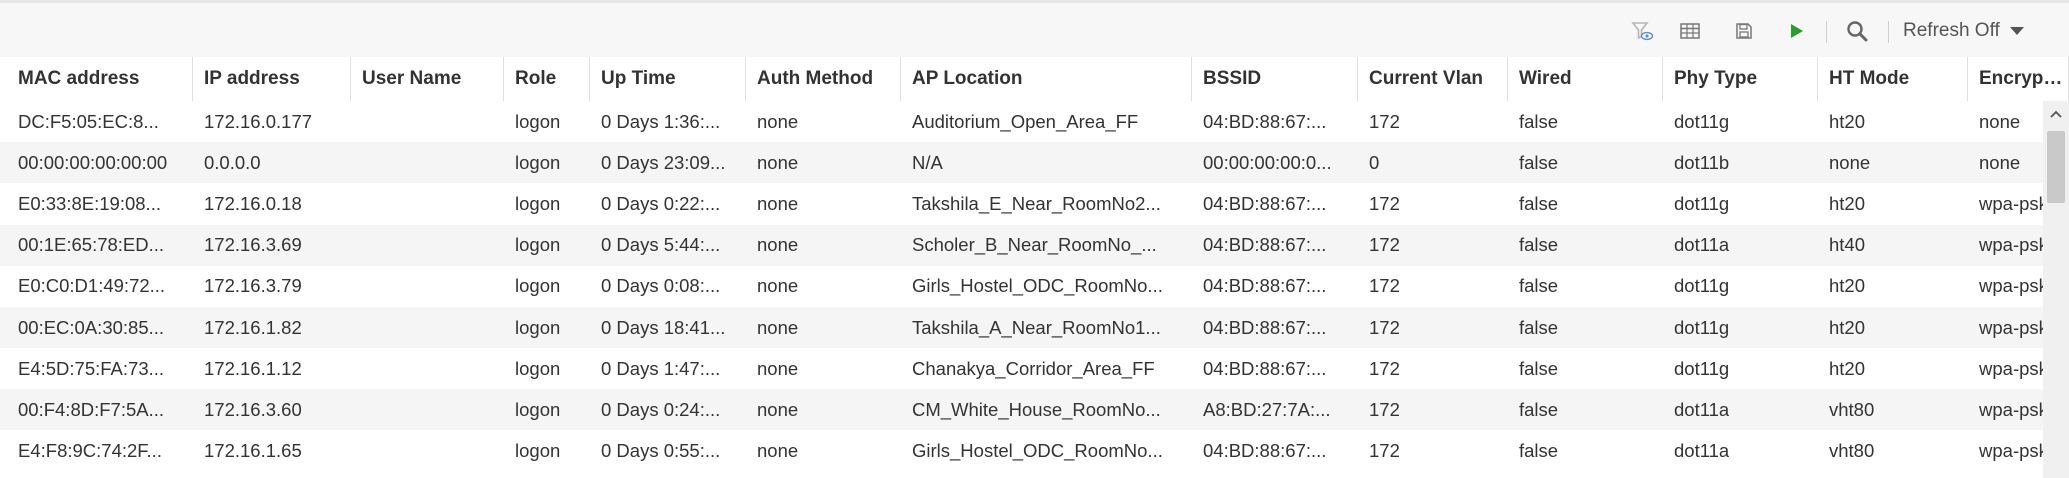  I want to click on column-header-ip-address: IP address, so click(272, 79).